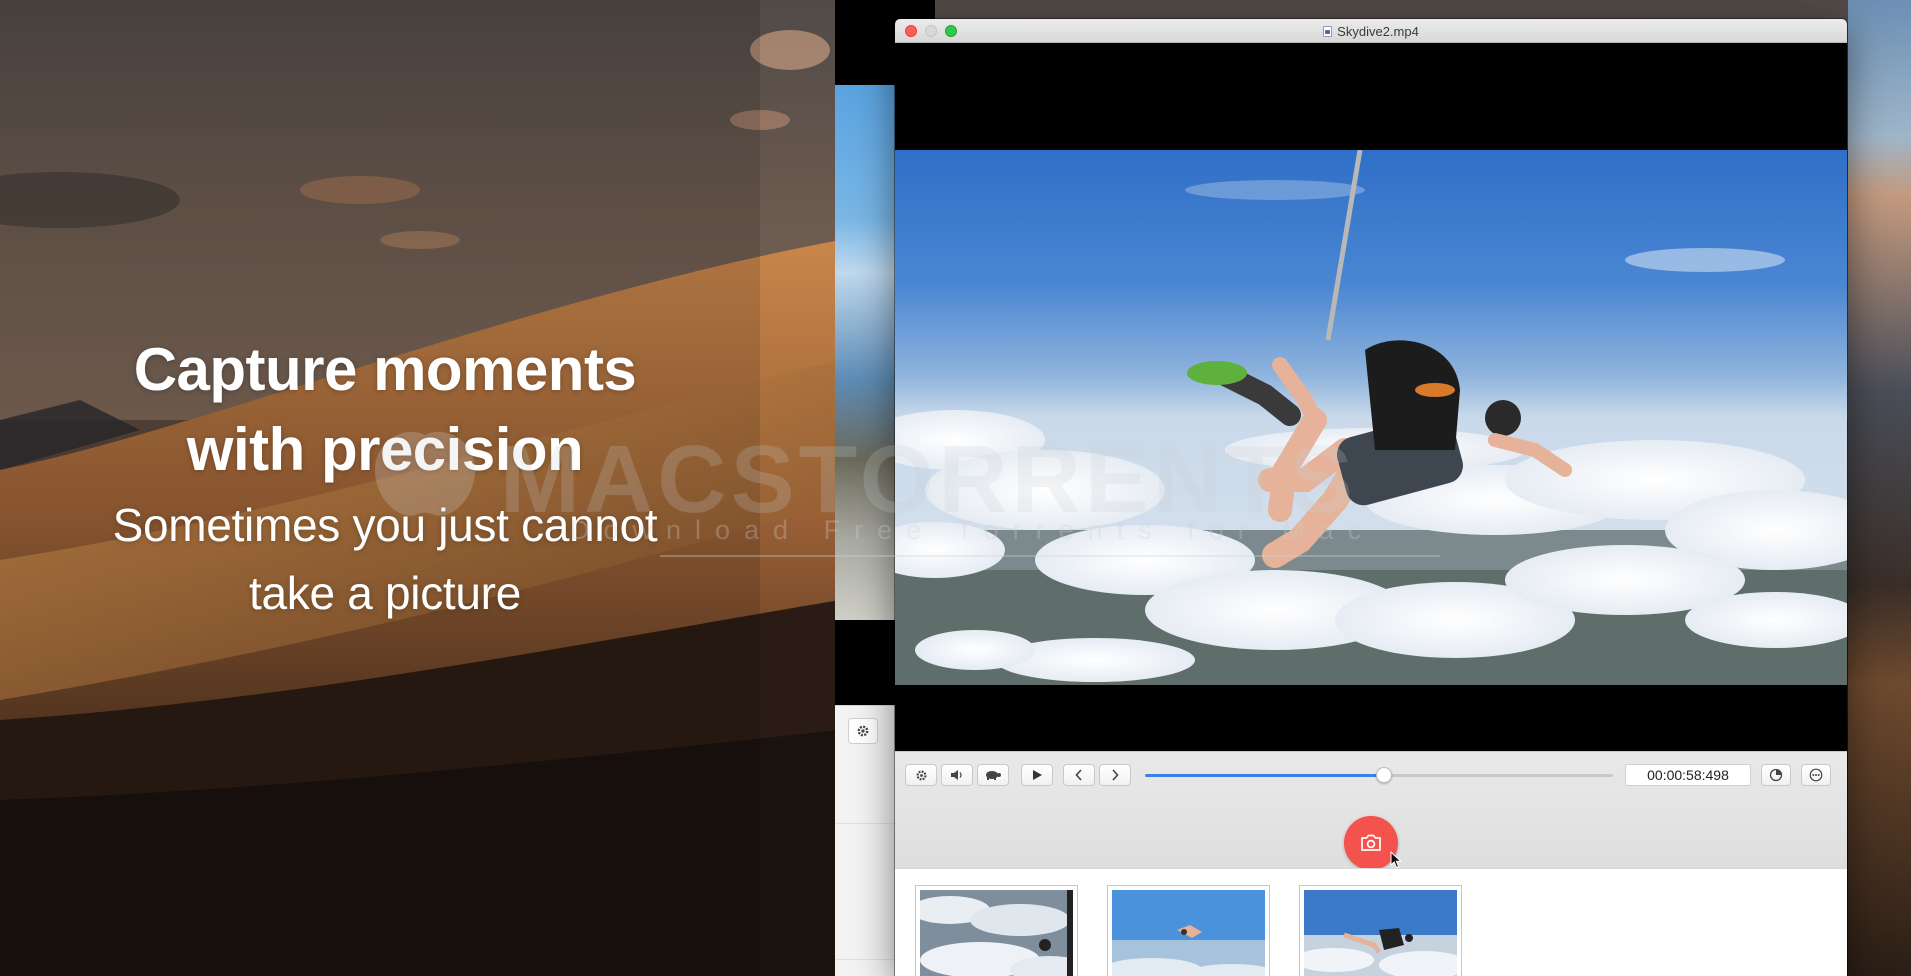  I want to click on mouse-pointer-icon, so click(1396, 860).